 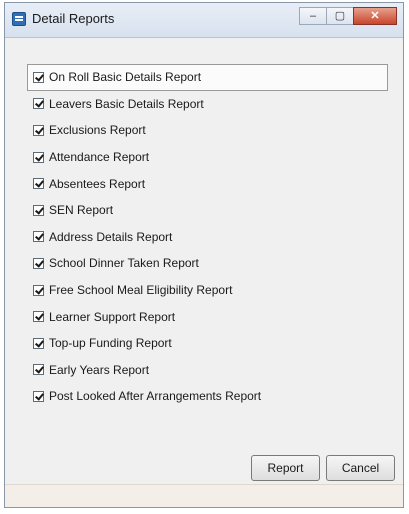 I want to click on report-checkbox-item: School Dinner Taken Report, so click(x=210, y=263).